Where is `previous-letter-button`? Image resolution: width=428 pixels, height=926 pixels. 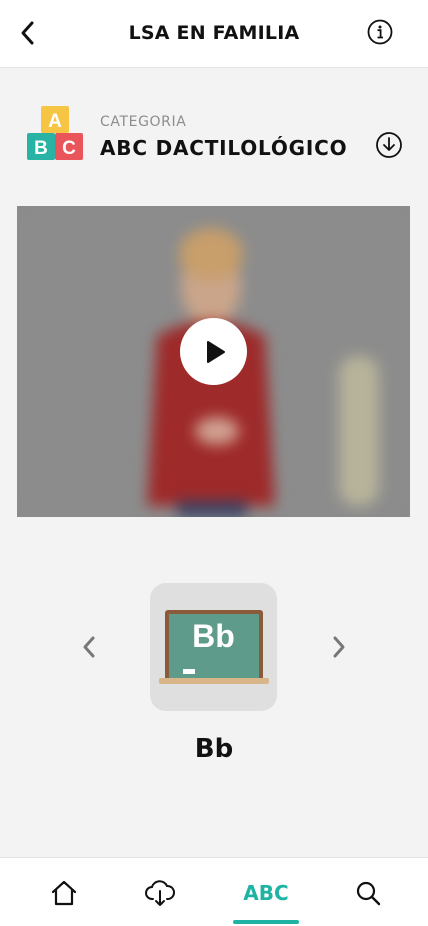 previous-letter-button is located at coordinates (89, 647).